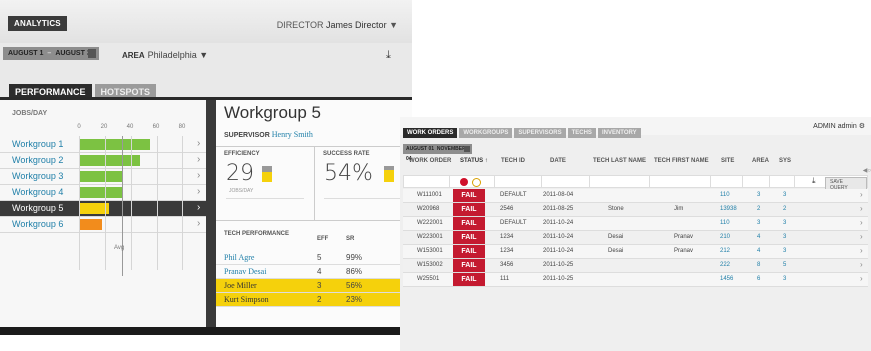  I want to click on cell-area: 6, so click(758, 279).